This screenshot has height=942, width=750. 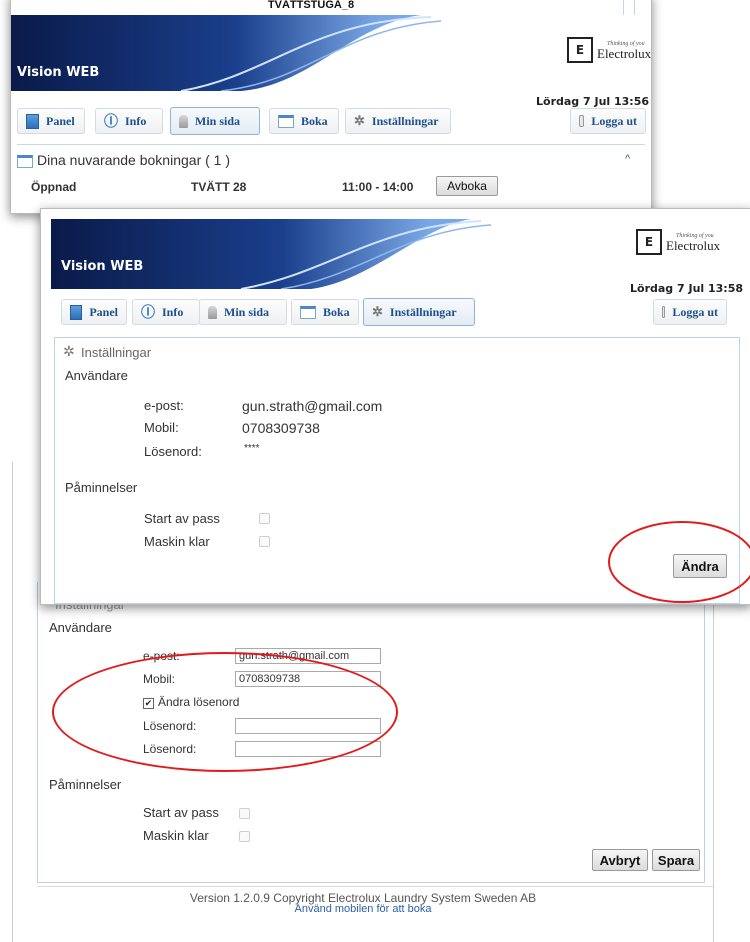 What do you see at coordinates (225, 712) in the screenshot?
I see `highlight-password-ellipse` at bounding box center [225, 712].